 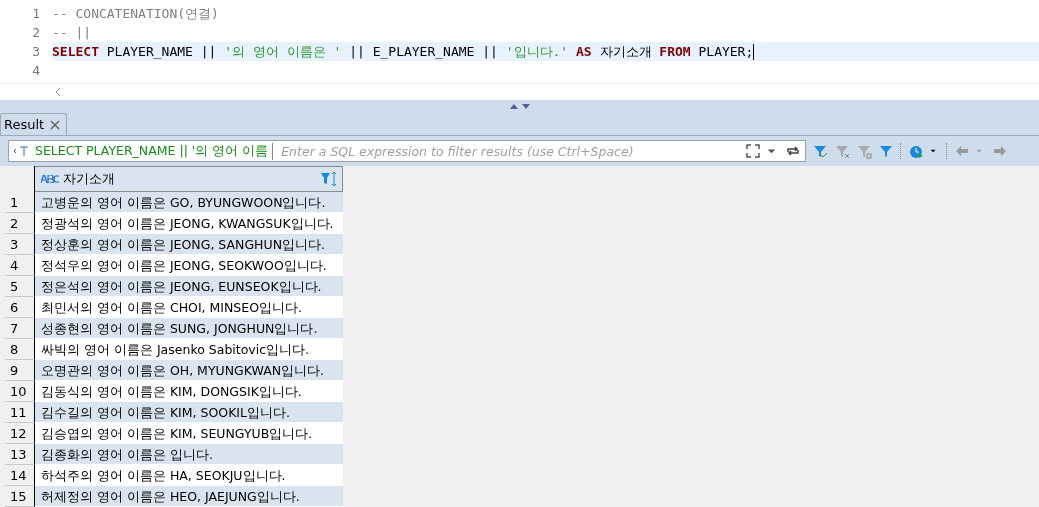 What do you see at coordinates (20, 328) in the screenshot?
I see `row-number: 7` at bounding box center [20, 328].